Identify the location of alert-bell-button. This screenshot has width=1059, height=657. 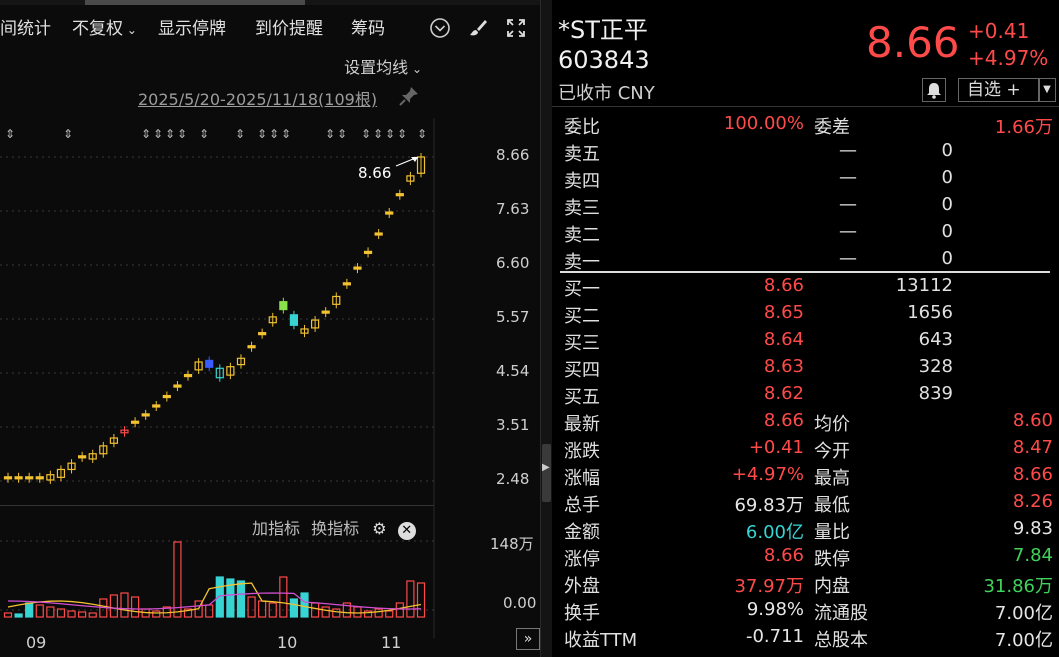
(934, 90).